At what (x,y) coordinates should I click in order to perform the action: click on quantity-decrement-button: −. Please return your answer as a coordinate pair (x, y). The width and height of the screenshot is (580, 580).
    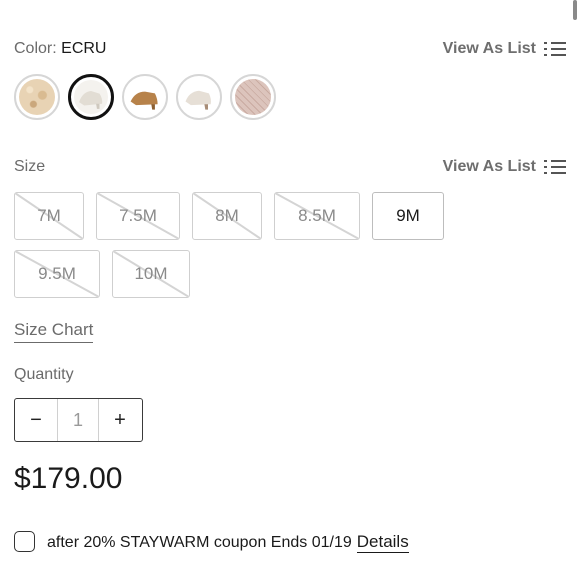
    Looking at the image, I should click on (36, 420).